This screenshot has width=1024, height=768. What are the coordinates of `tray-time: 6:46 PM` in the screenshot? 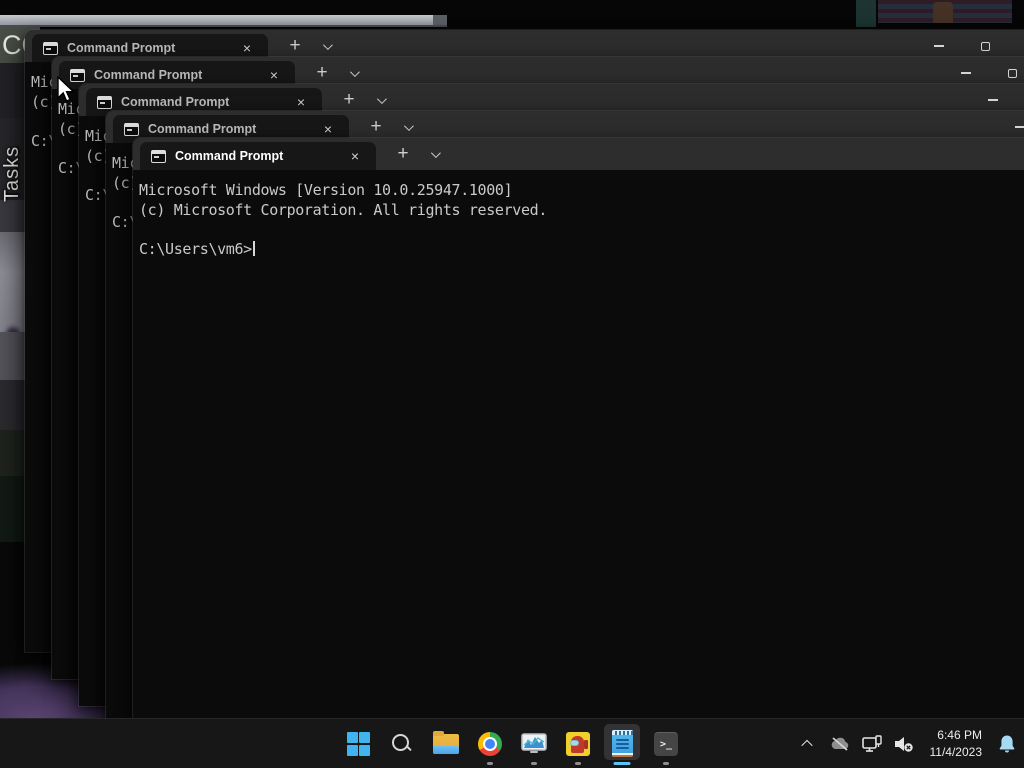 It's located at (959, 735).